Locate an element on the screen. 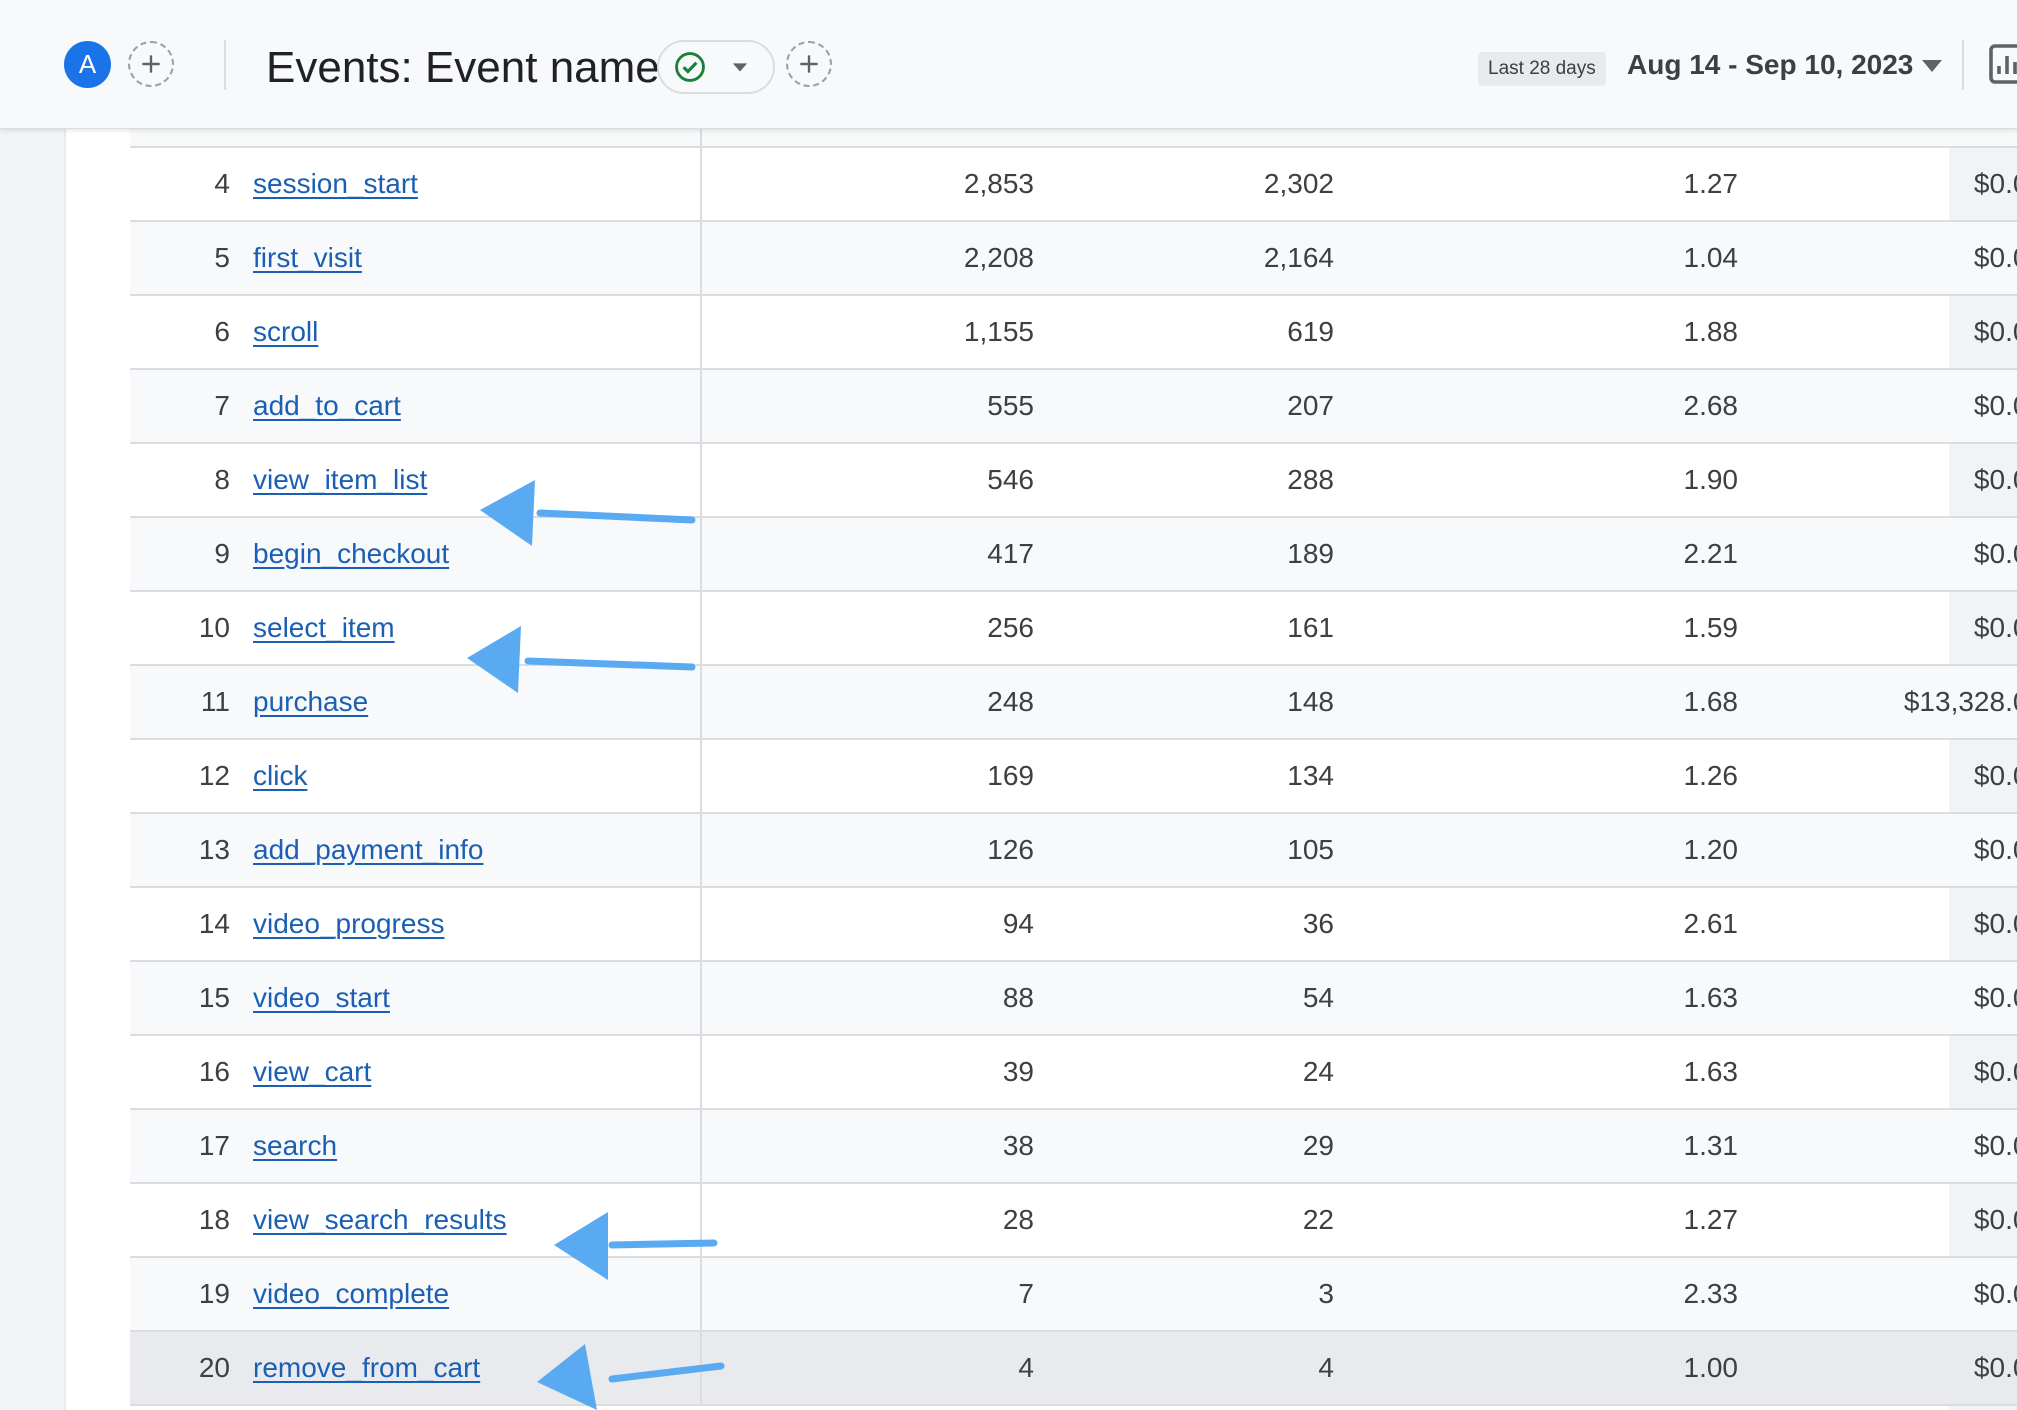 The width and height of the screenshot is (2017, 1410). row-rank: 15 is located at coordinates (214, 997).